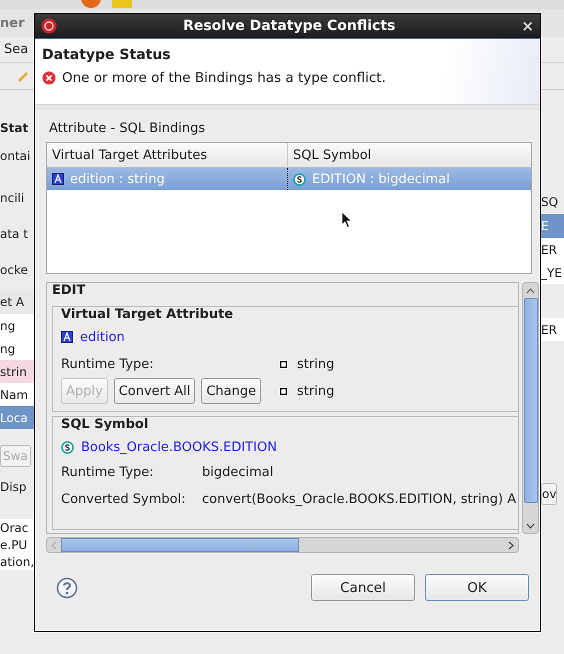 The image size is (564, 654). What do you see at coordinates (15, 156) in the screenshot?
I see `background-text: ontai` at bounding box center [15, 156].